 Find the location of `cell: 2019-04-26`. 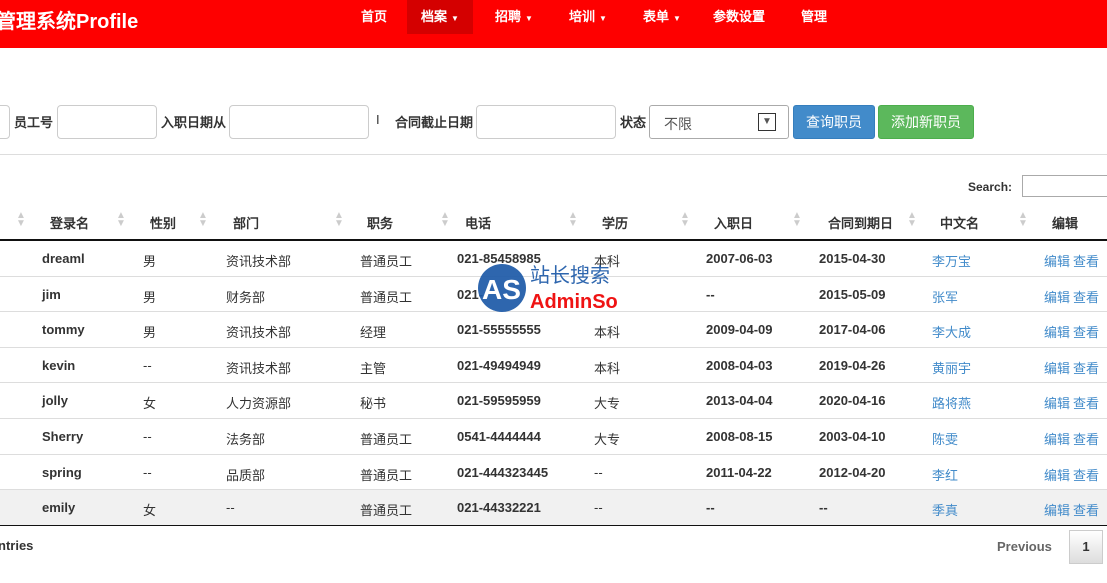

cell: 2019-04-26 is located at coordinates (852, 365).